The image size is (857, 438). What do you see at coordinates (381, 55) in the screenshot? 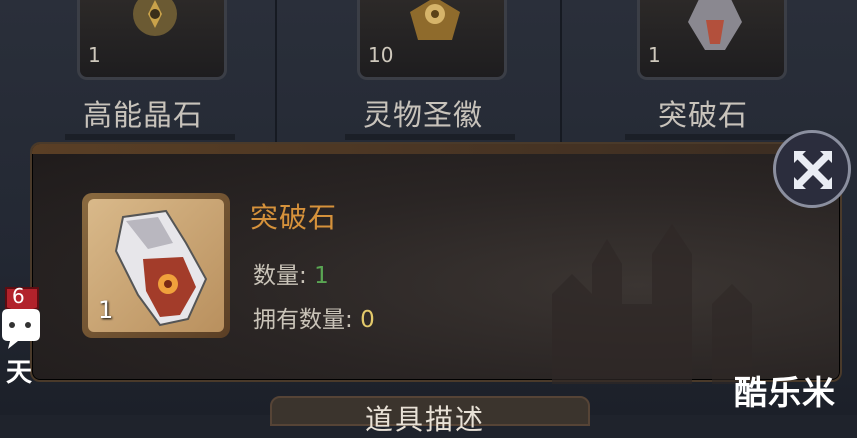
I see `slot-count: 10` at bounding box center [381, 55].